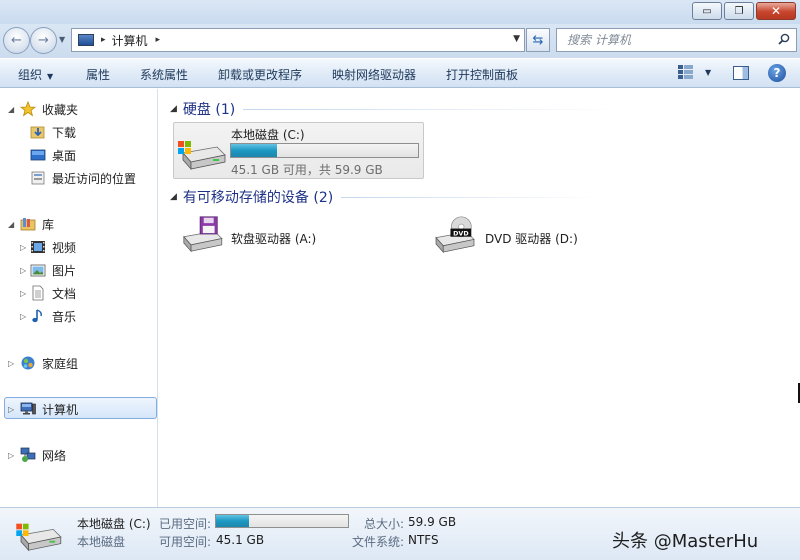  I want to click on nav-libraries: 库, so click(37, 224).